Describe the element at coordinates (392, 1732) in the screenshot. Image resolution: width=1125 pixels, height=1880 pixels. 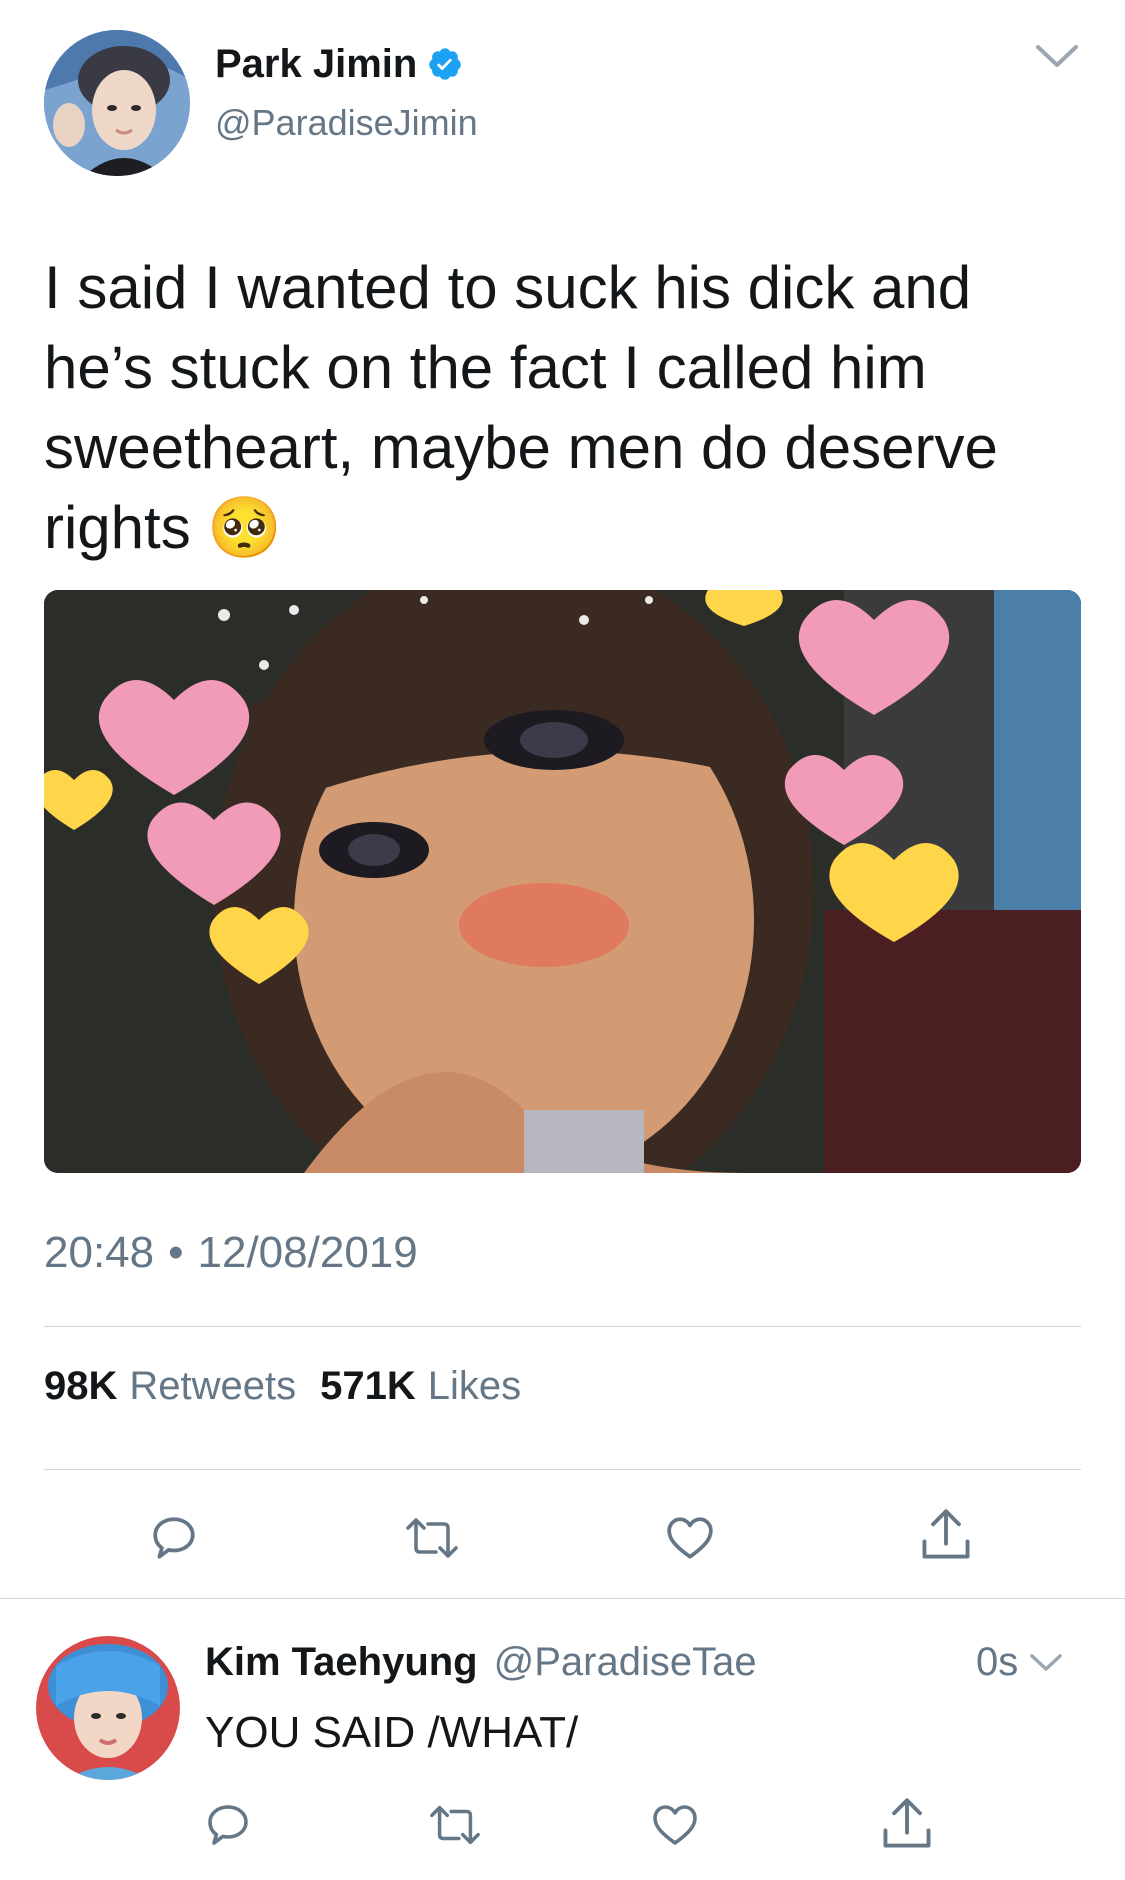
I see `reply-text: YOU SAID /WHAT/` at that location.